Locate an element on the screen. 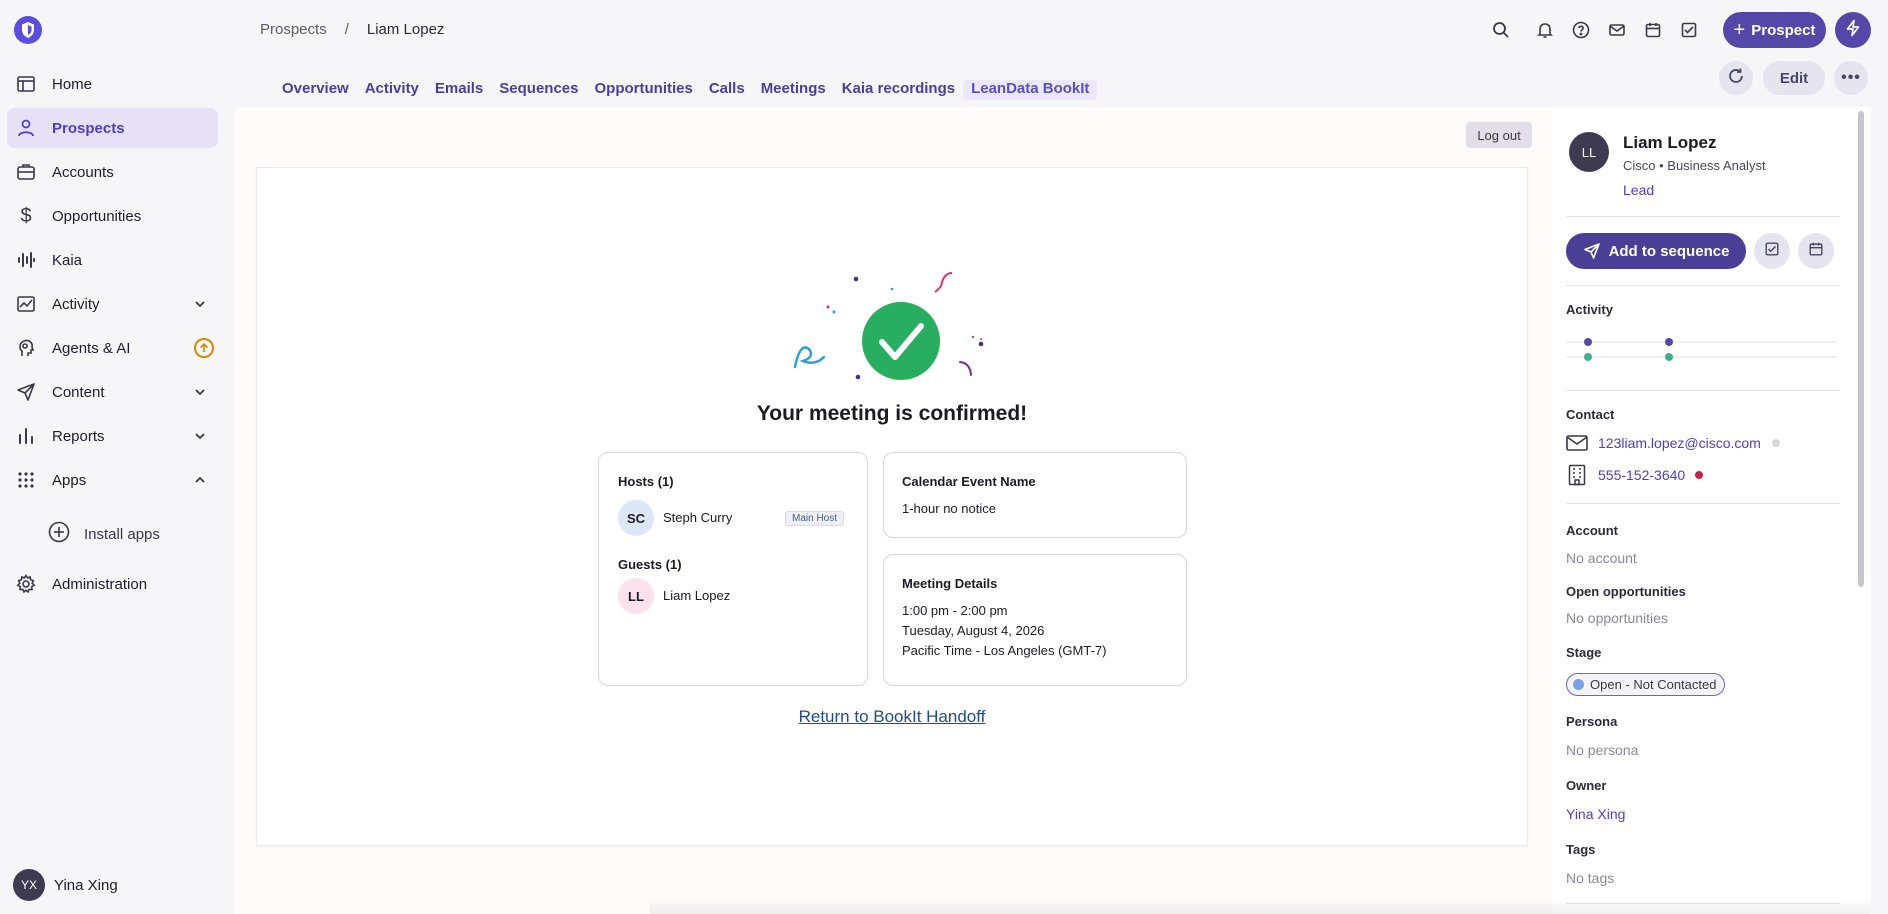 The image size is (1888, 914). current-user: YX Yina Xing is located at coordinates (65, 885).